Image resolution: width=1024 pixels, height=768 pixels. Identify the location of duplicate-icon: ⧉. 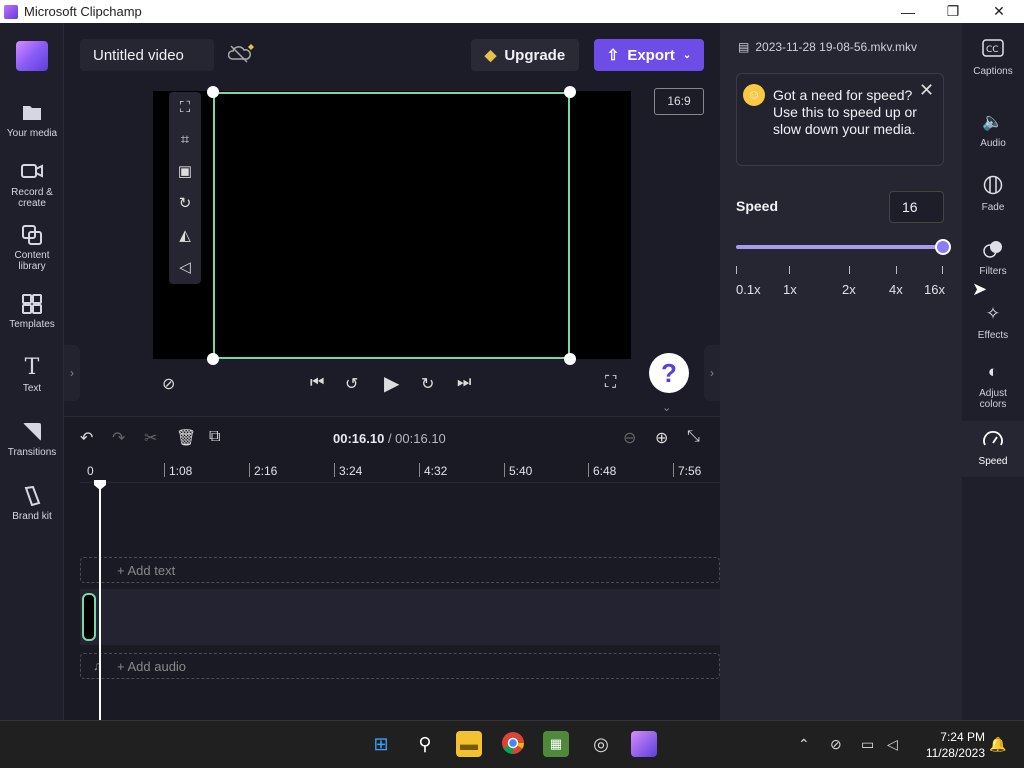
(214, 437).